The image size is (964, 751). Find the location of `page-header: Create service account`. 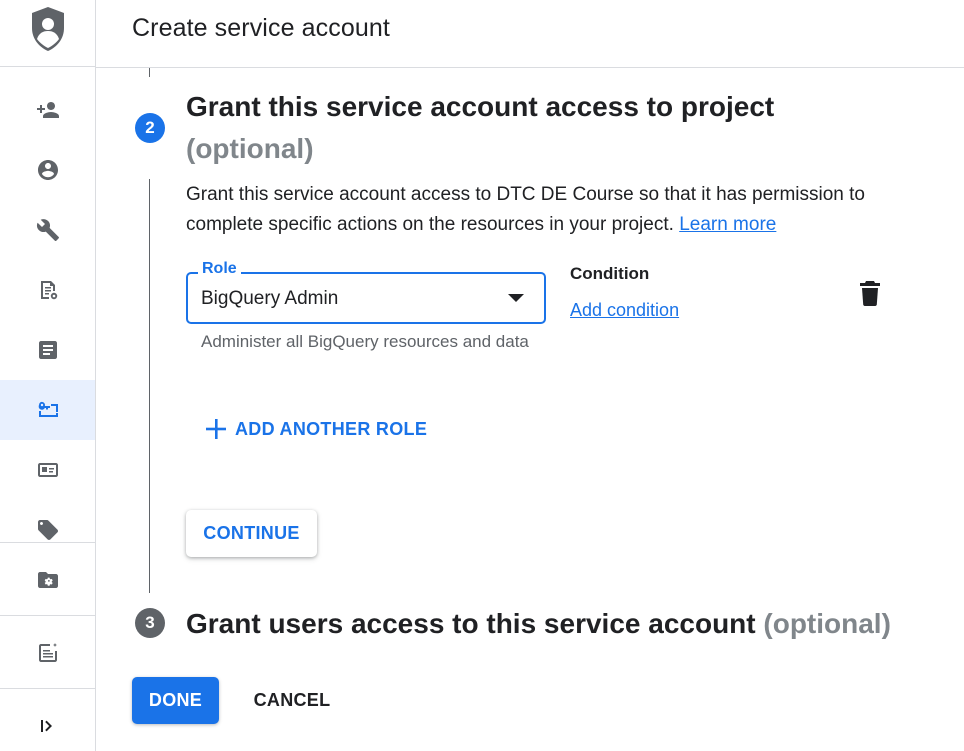

page-header: Create service account is located at coordinates (530, 34).